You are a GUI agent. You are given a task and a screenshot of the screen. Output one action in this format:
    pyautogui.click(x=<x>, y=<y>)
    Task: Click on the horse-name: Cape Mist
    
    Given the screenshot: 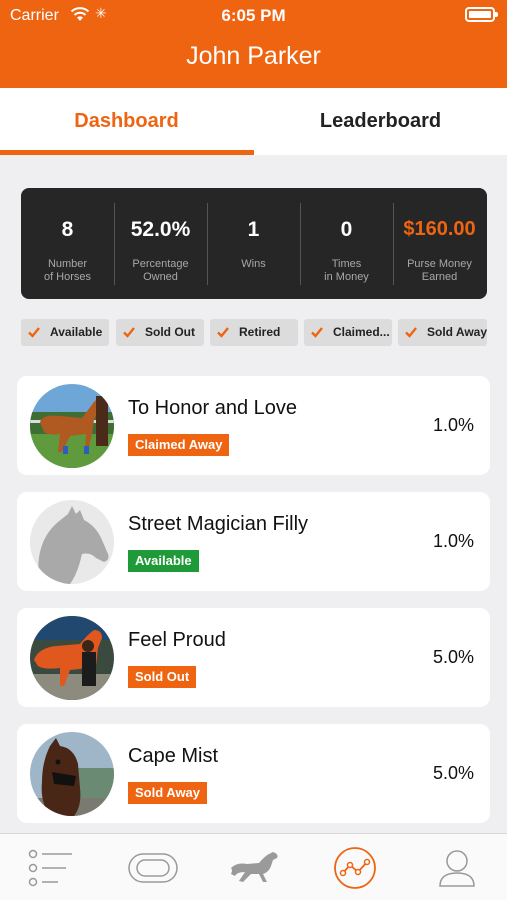 What is the action you would take?
    pyautogui.click(x=173, y=756)
    